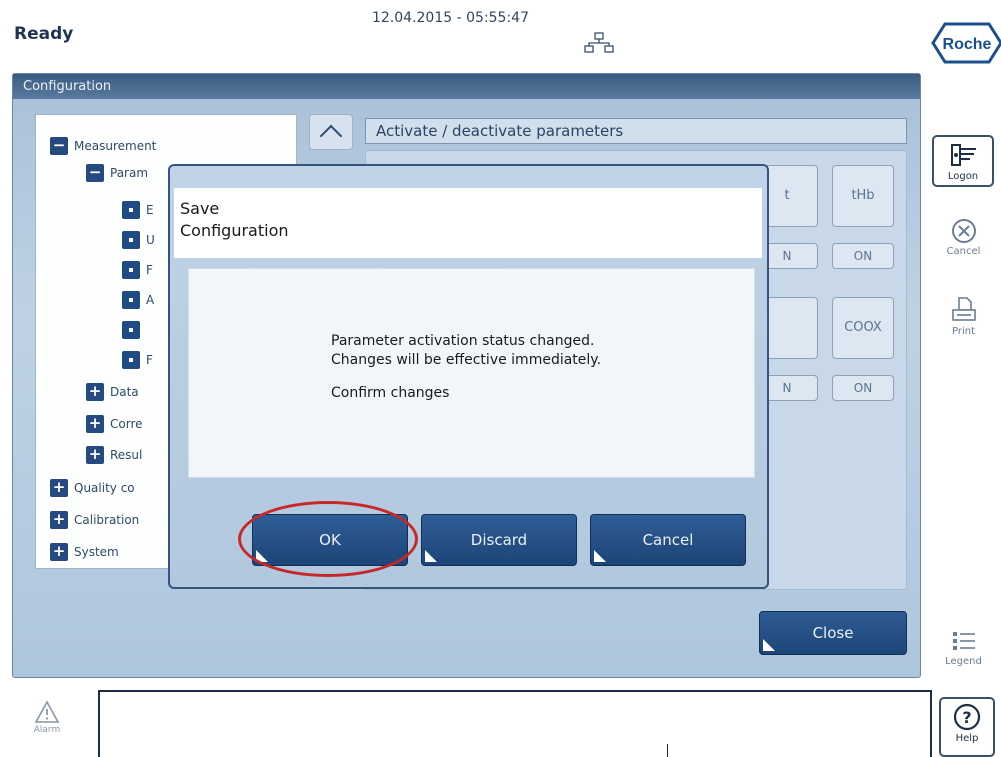  What do you see at coordinates (863, 256) in the screenshot?
I see `param-status-thb: ON` at bounding box center [863, 256].